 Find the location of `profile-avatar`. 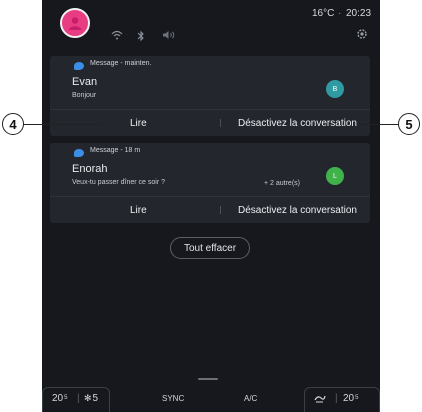

profile-avatar is located at coordinates (75, 23).